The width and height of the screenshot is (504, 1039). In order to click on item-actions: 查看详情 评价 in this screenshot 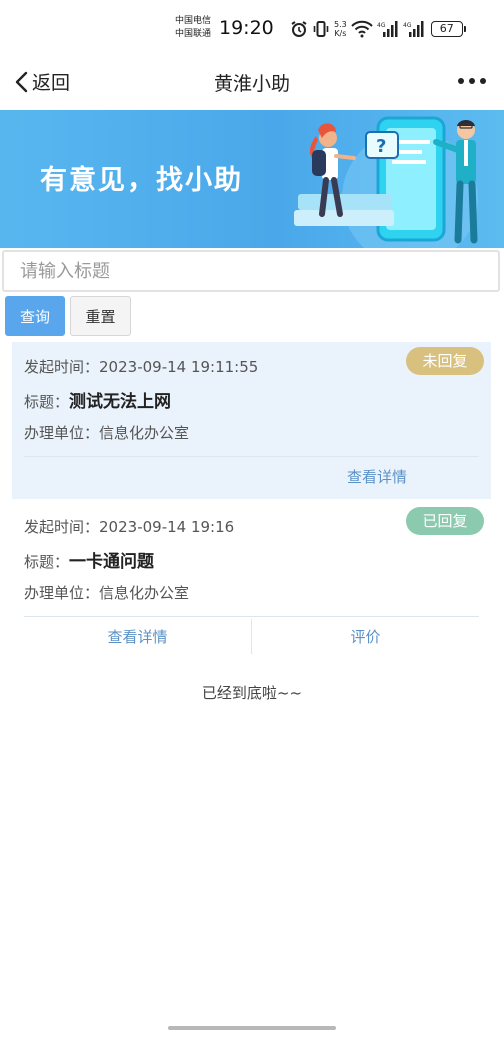, I will do `click(251, 636)`.